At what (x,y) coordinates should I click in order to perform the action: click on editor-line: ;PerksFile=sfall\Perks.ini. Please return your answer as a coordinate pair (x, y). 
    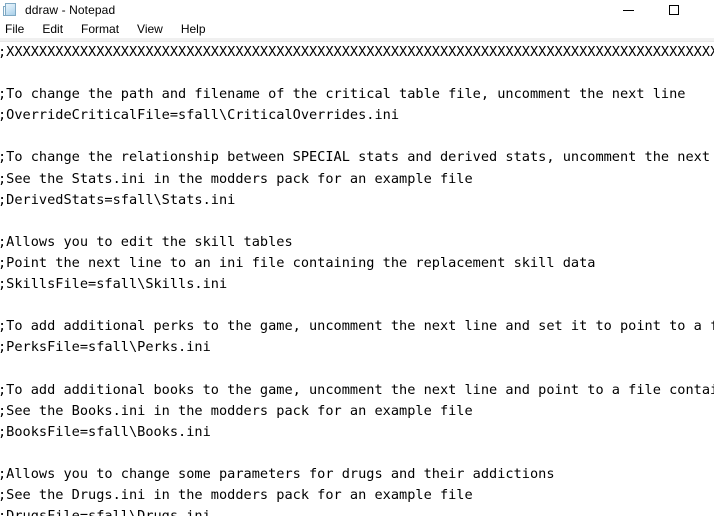
    Looking at the image, I should click on (105, 347).